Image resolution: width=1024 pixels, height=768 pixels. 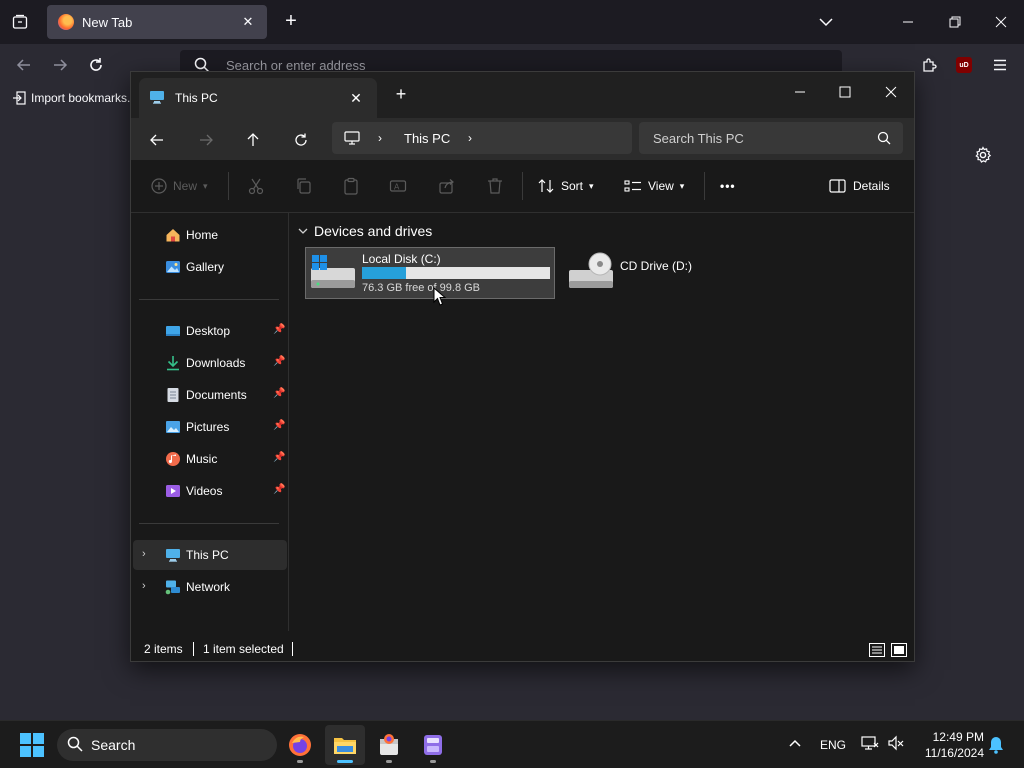 What do you see at coordinates (837, 186) in the screenshot?
I see `details-pane-icon` at bounding box center [837, 186].